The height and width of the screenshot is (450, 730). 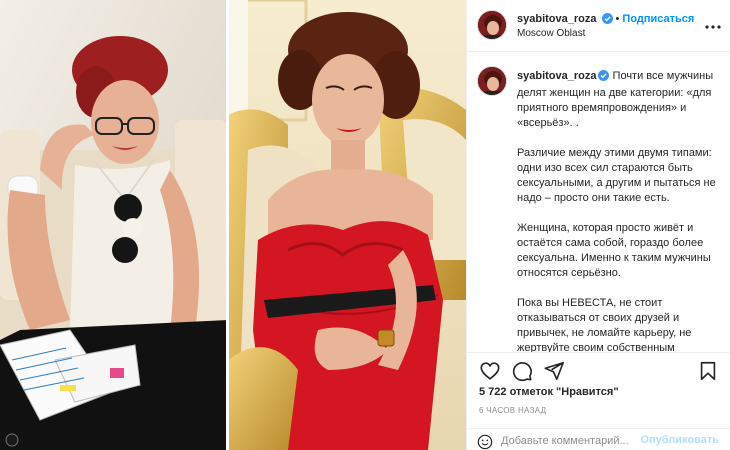 I want to click on caption-avatar-image, so click(x=492, y=81).